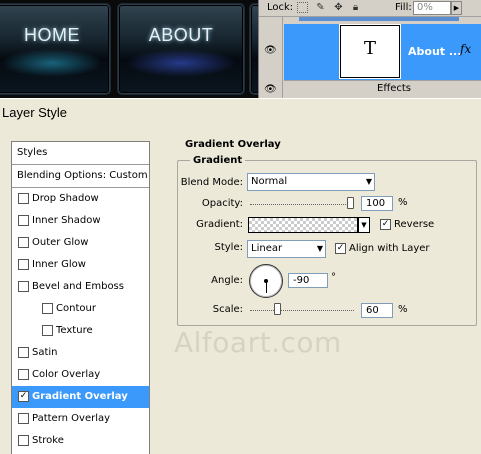 The image size is (481, 454). I want to click on style-item-label: Drop Shadow, so click(65, 198).